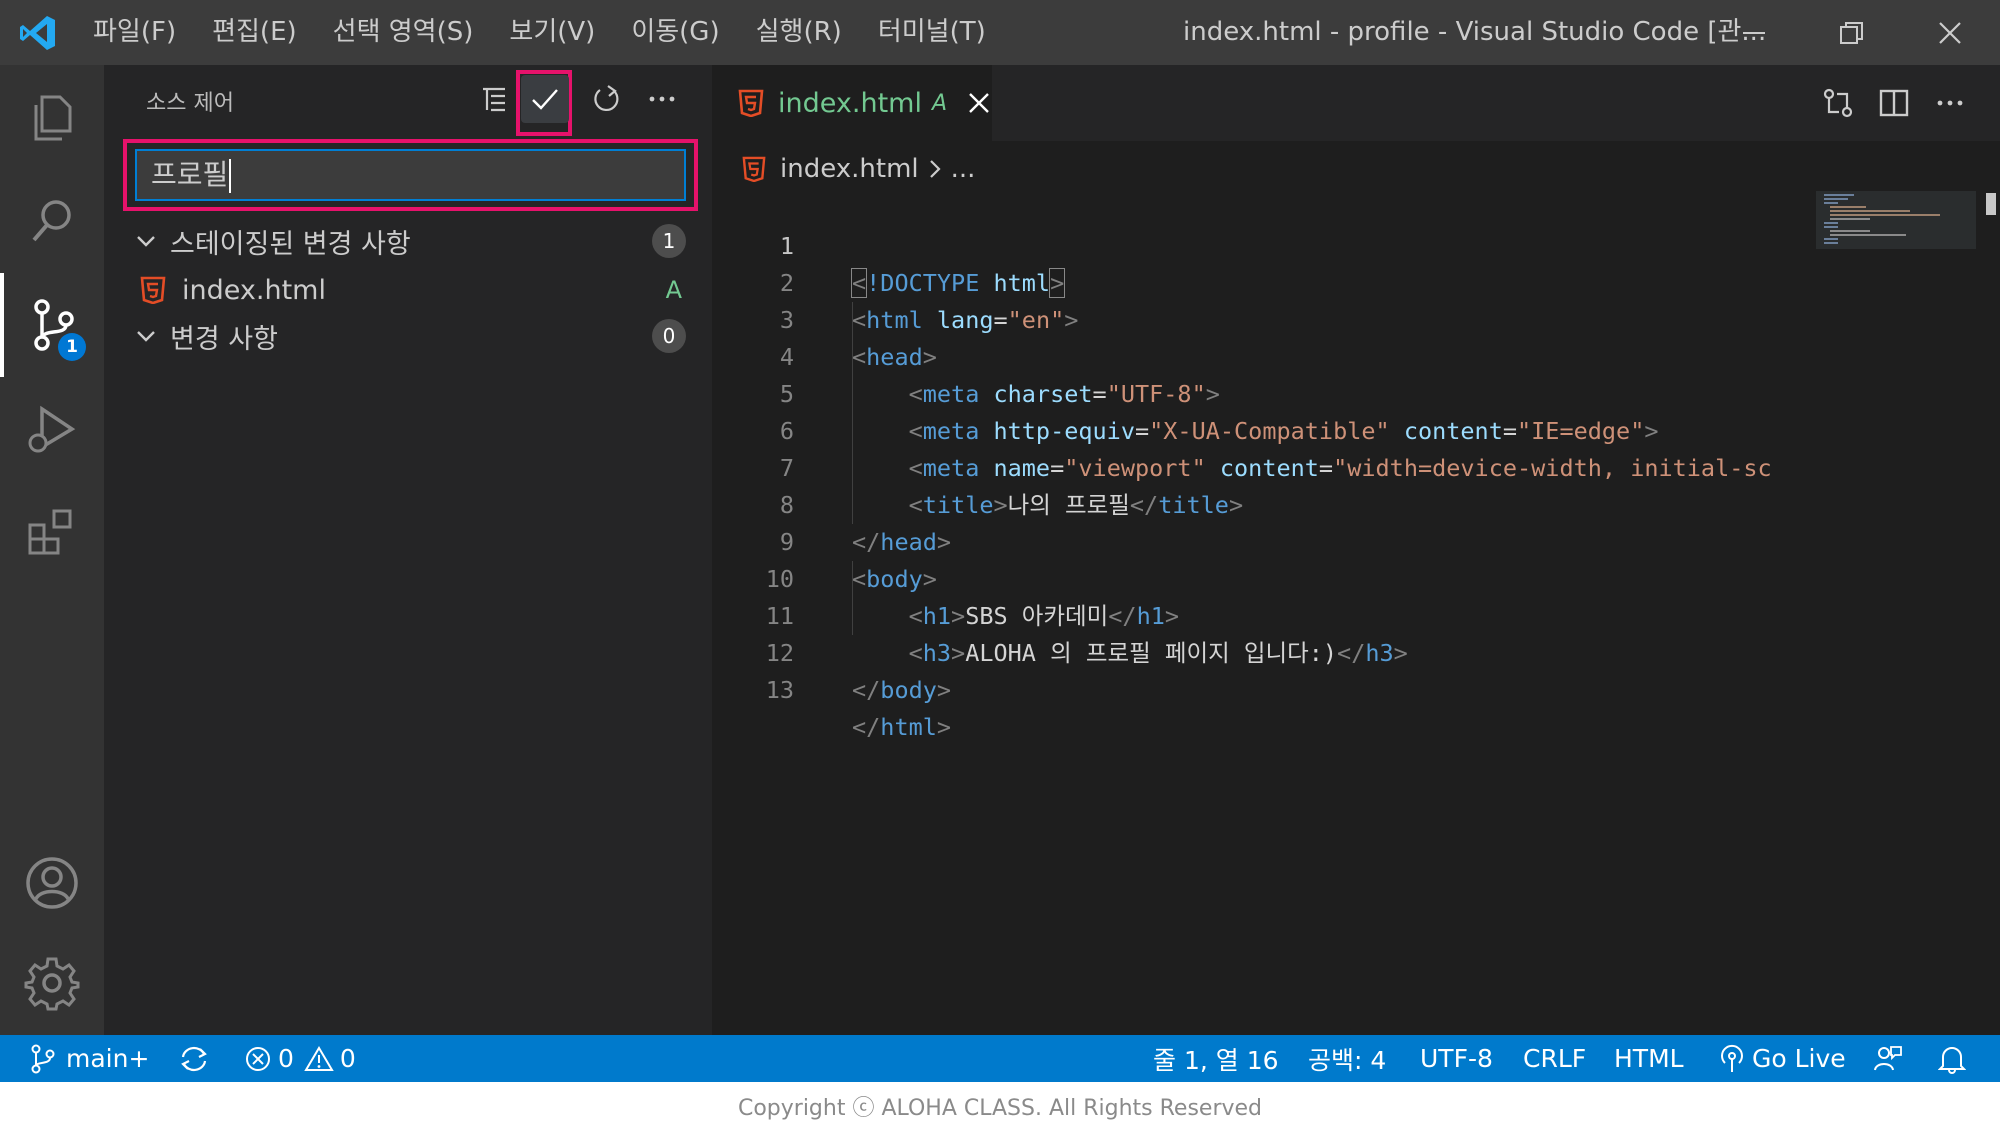  What do you see at coordinates (1262, 577) in the screenshot?
I see `code-line: 10 <h1>SBS 아카데미</h1>` at bounding box center [1262, 577].